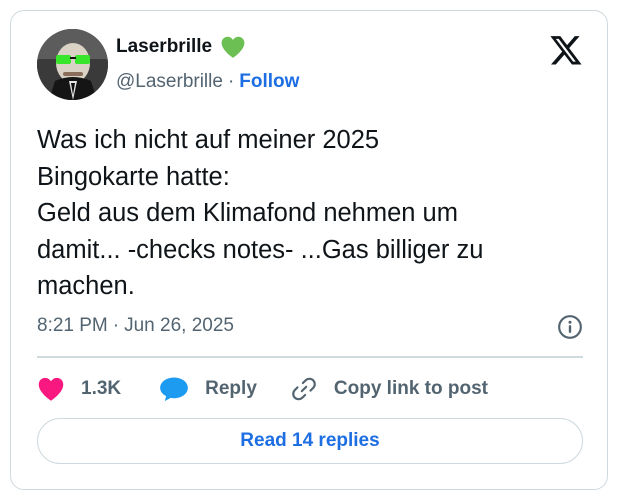 The image size is (620, 502). What do you see at coordinates (86, 286) in the screenshot?
I see `tweet-text-line: machen.` at bounding box center [86, 286].